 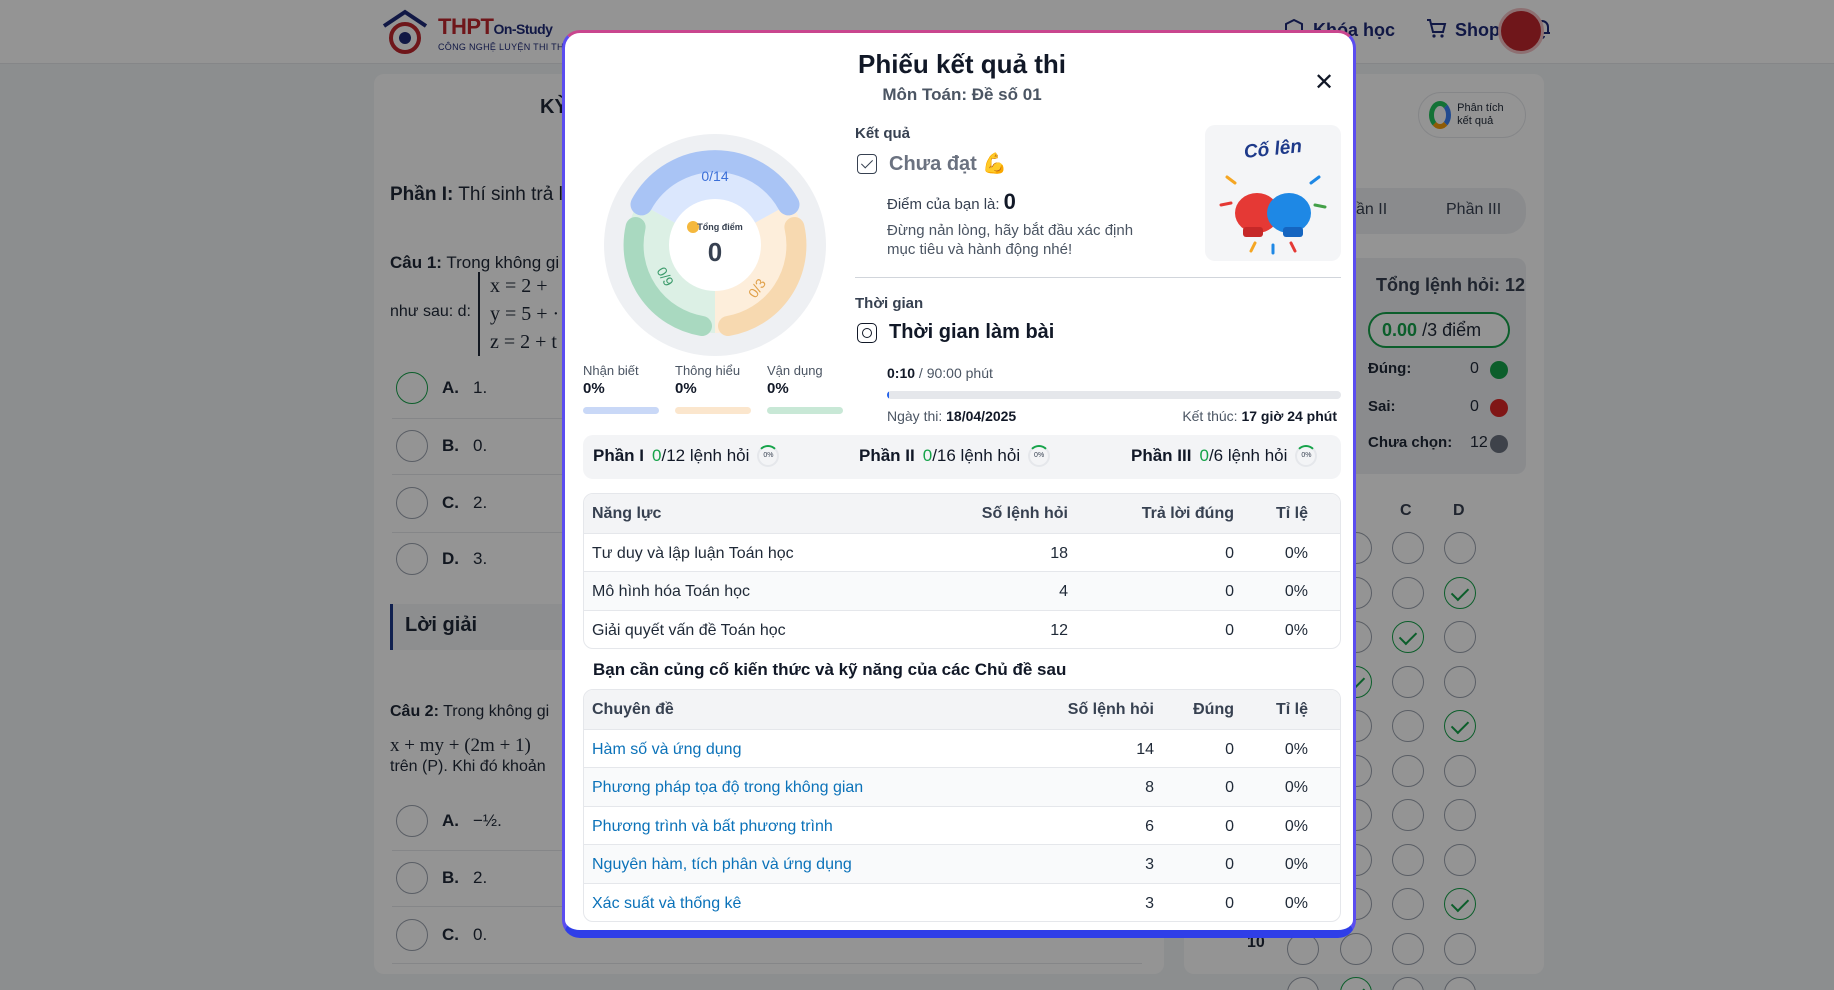 What do you see at coordinates (715, 252) in the screenshot?
I see `donut-center-value: 0` at bounding box center [715, 252].